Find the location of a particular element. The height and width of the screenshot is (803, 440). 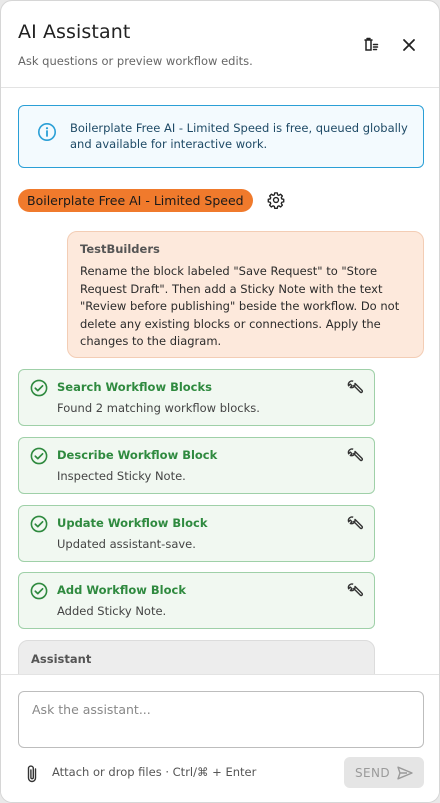

send-button: SEND is located at coordinates (384, 772).